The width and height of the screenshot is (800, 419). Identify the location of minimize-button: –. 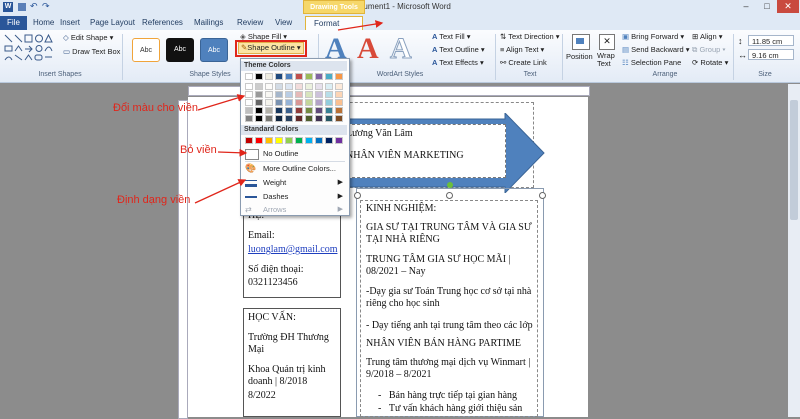
(746, 6).